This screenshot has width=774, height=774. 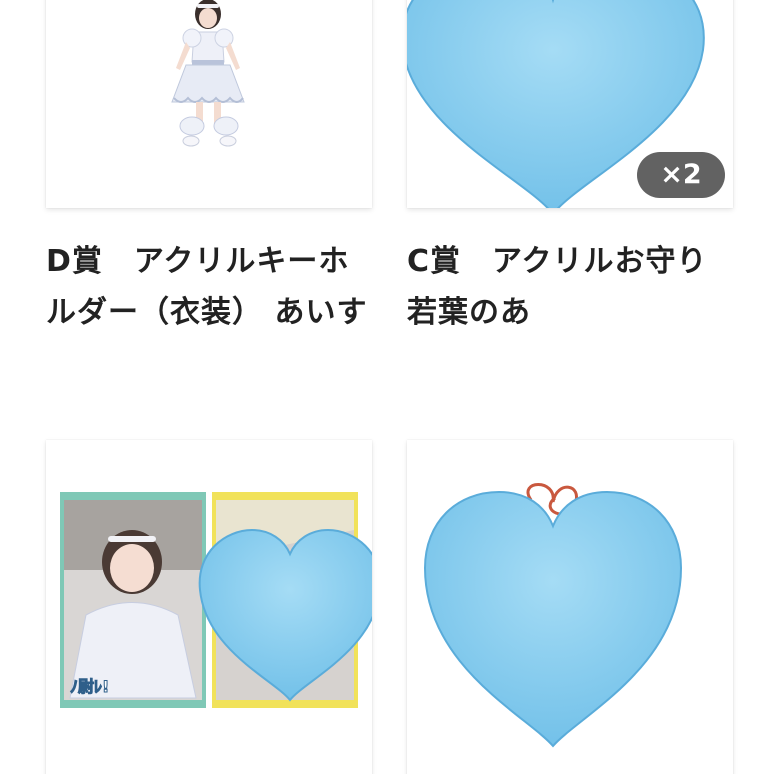 I want to click on figure-face, so click(x=208, y=18).